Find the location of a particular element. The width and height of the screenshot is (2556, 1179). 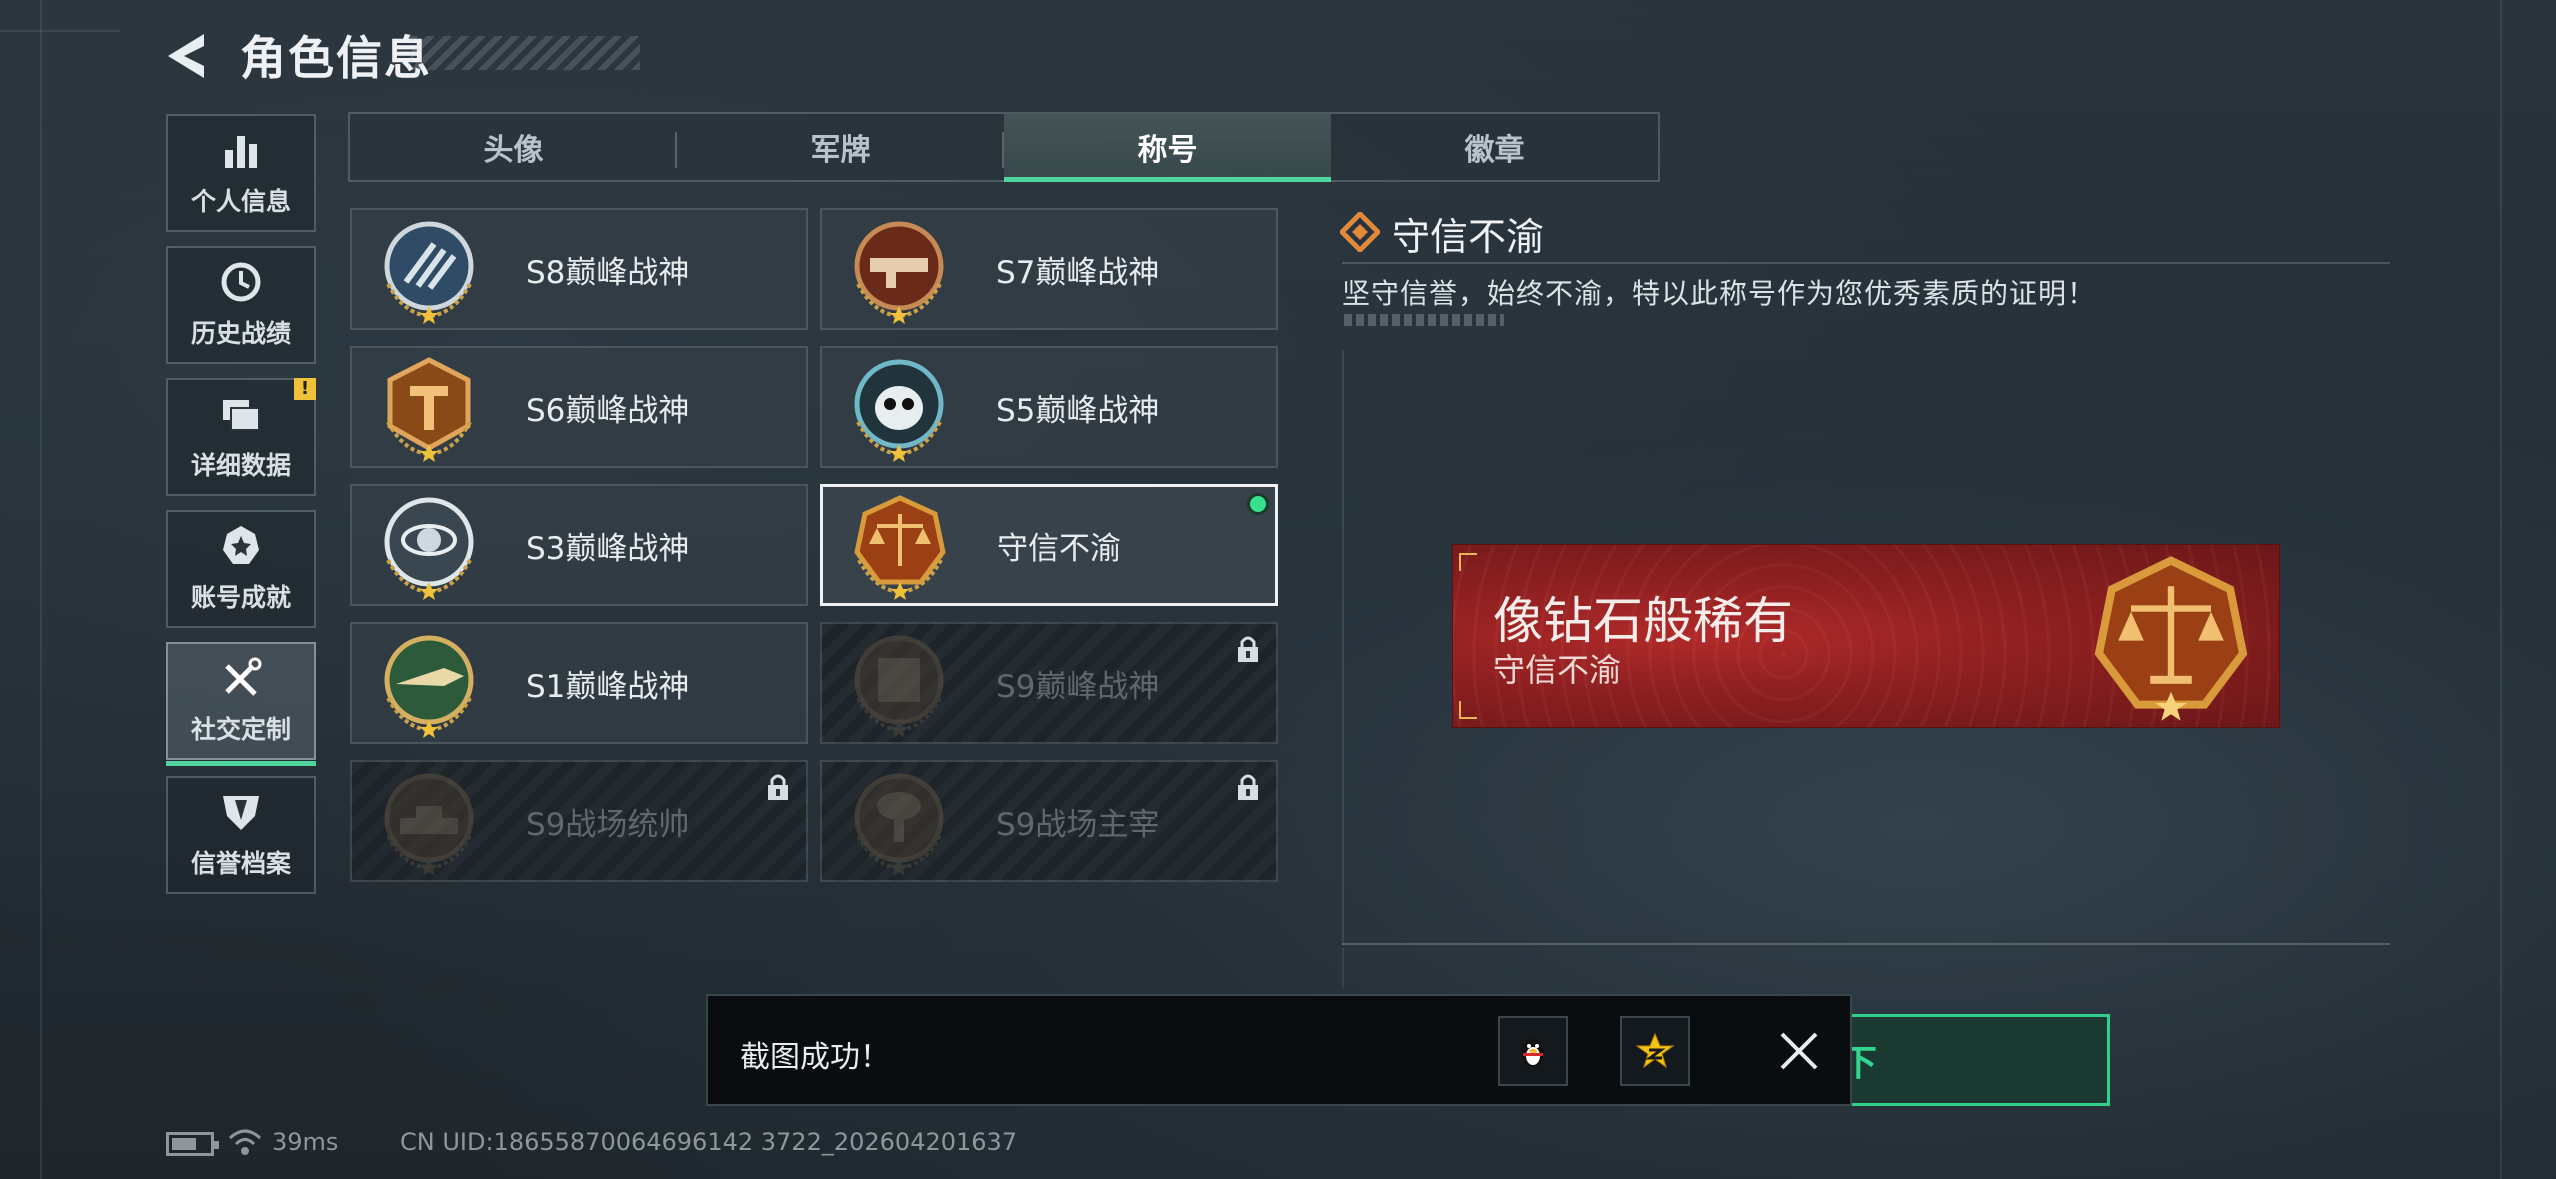

tab-avatar: 头像 is located at coordinates (513, 147).